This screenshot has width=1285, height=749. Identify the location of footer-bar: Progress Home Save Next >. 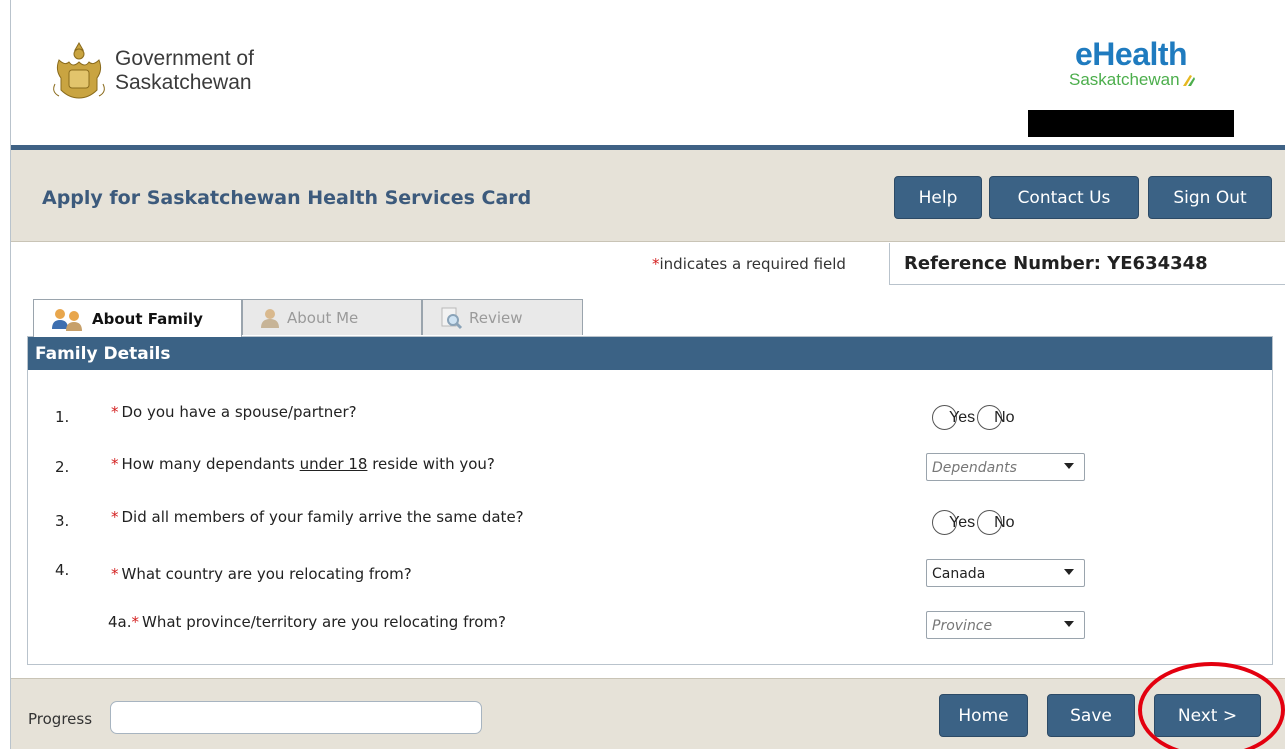
(648, 713).